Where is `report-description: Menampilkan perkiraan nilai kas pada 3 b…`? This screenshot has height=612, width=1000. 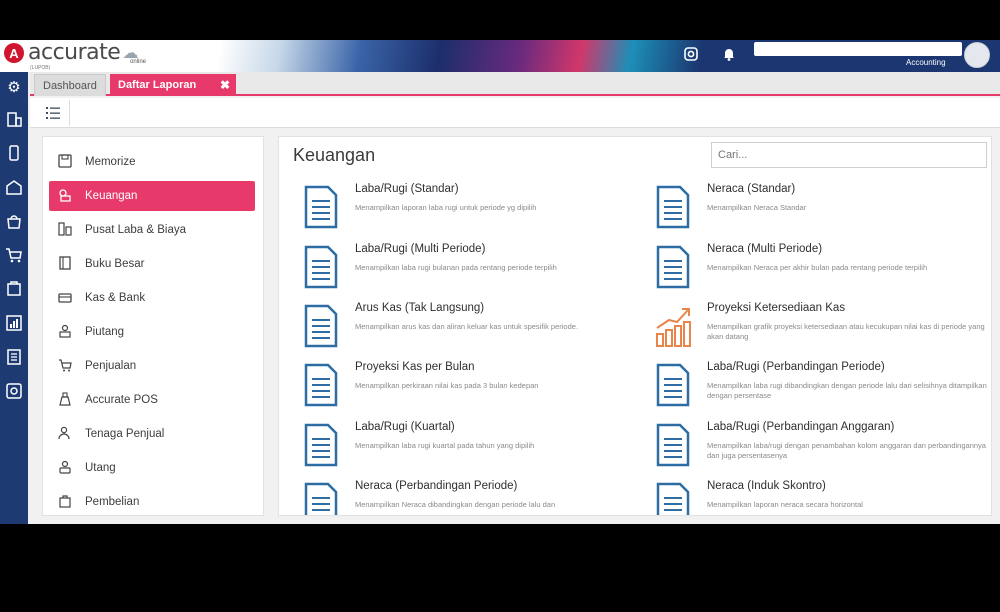 report-description: Menampilkan perkiraan nilai kas pada 3 b… is located at coordinates (447, 385).